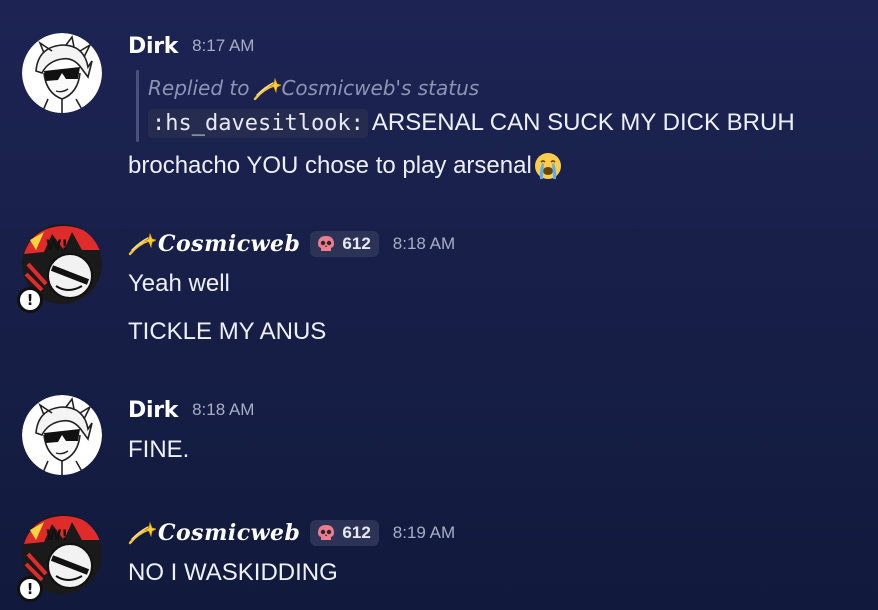 This screenshot has height=610, width=878. I want to click on reply-reference: Replied to Cosmicweb's status, so click(313, 88).